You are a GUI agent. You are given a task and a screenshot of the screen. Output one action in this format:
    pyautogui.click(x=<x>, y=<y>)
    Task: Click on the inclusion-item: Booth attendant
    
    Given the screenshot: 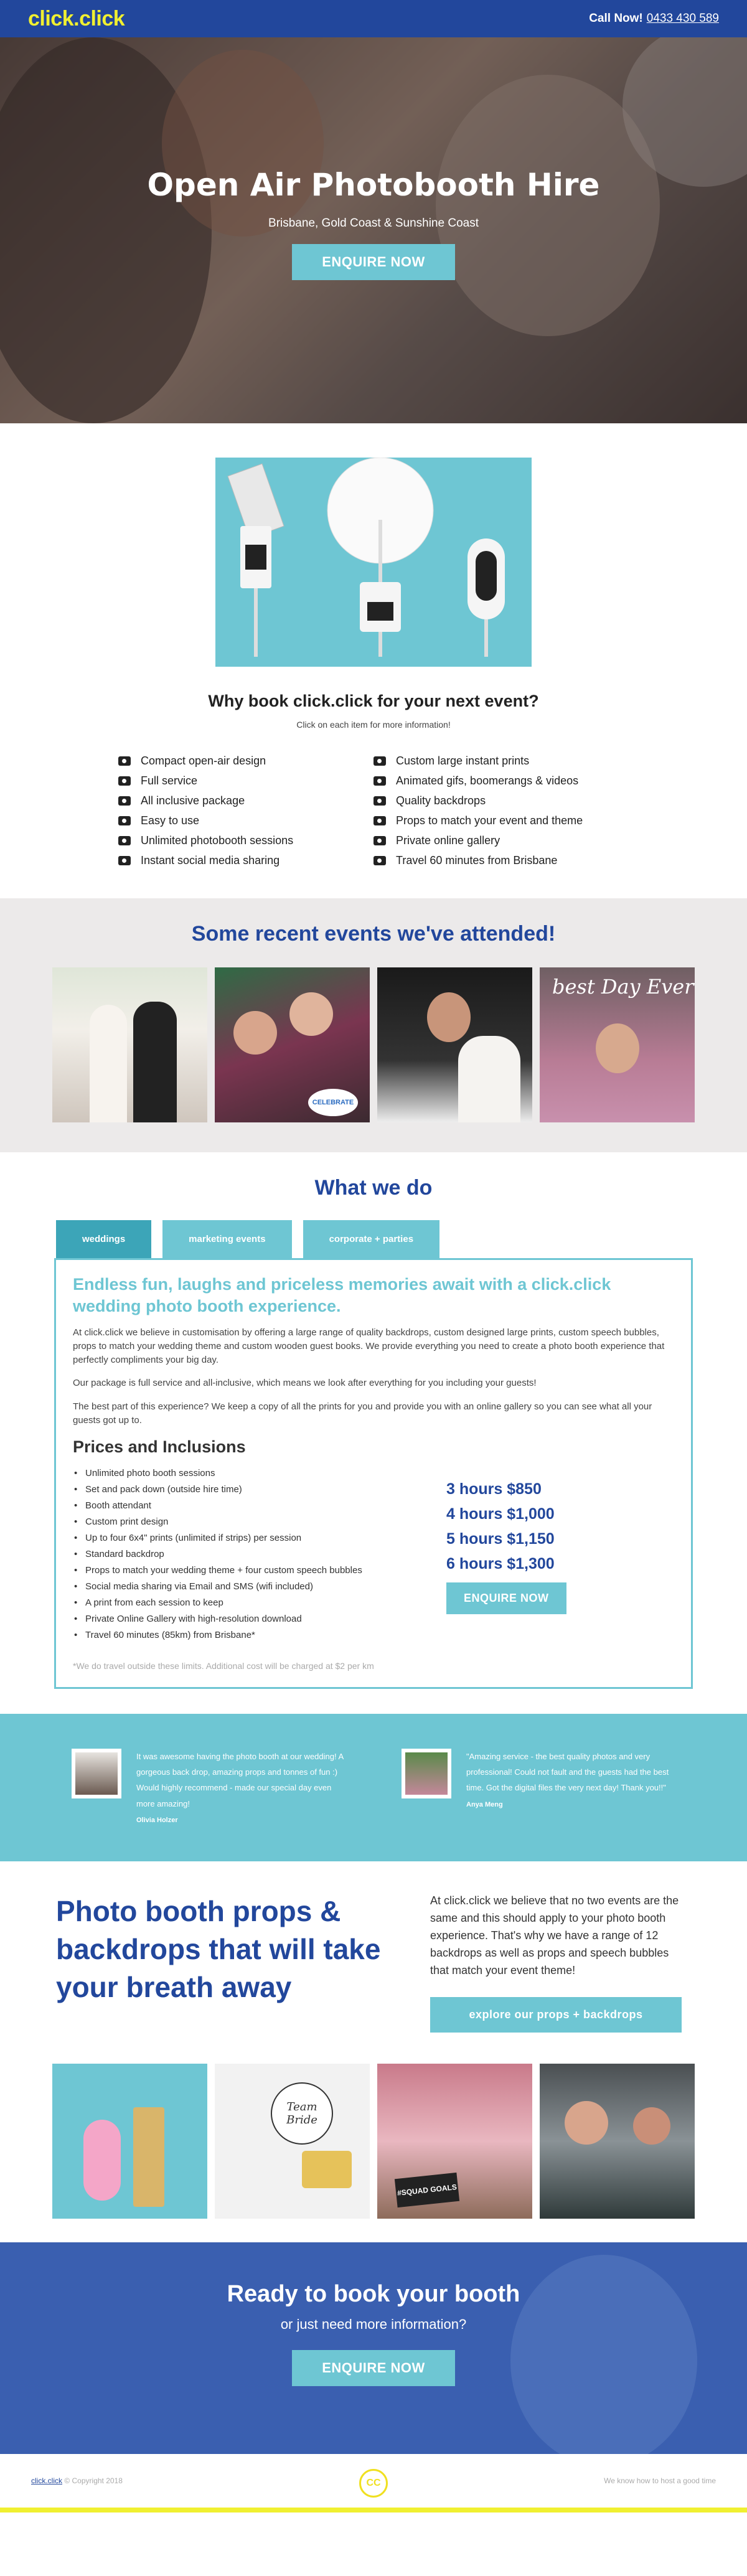 What is the action you would take?
    pyautogui.click(x=259, y=1506)
    